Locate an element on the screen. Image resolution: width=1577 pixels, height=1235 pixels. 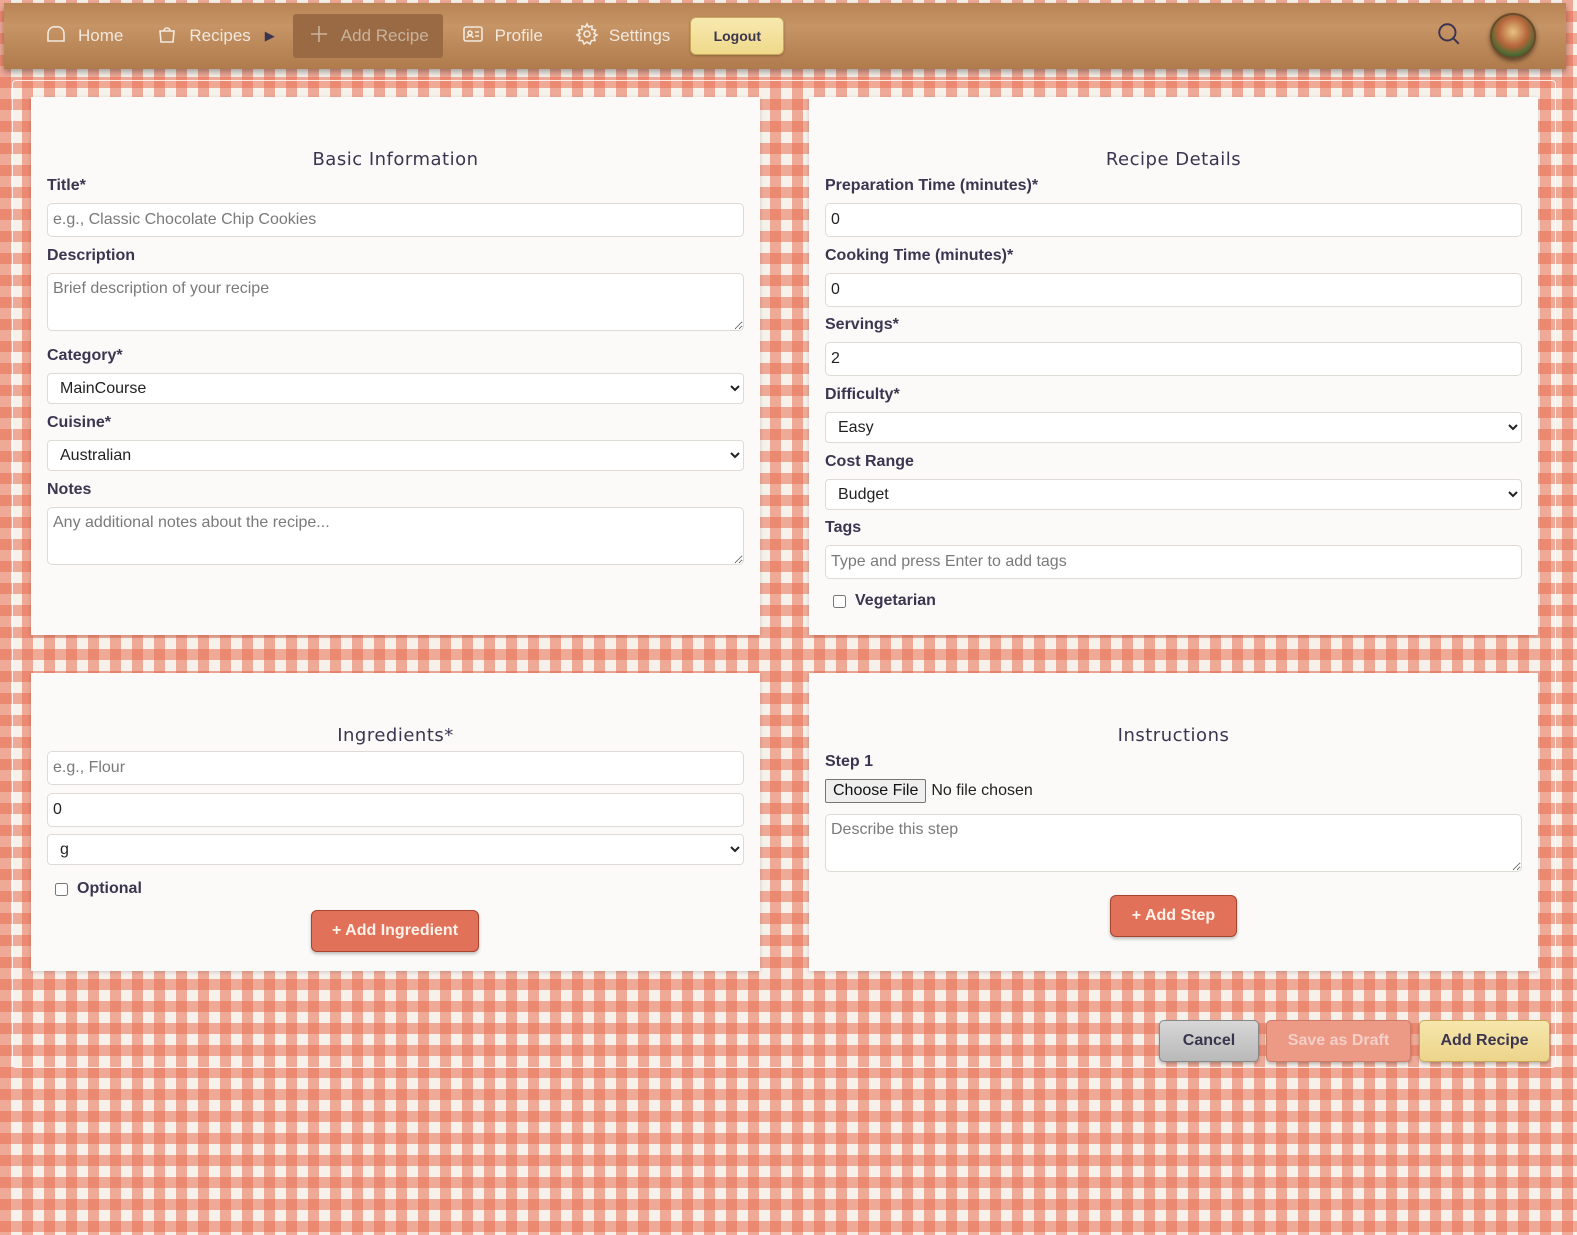
home-icon is located at coordinates (56, 36).